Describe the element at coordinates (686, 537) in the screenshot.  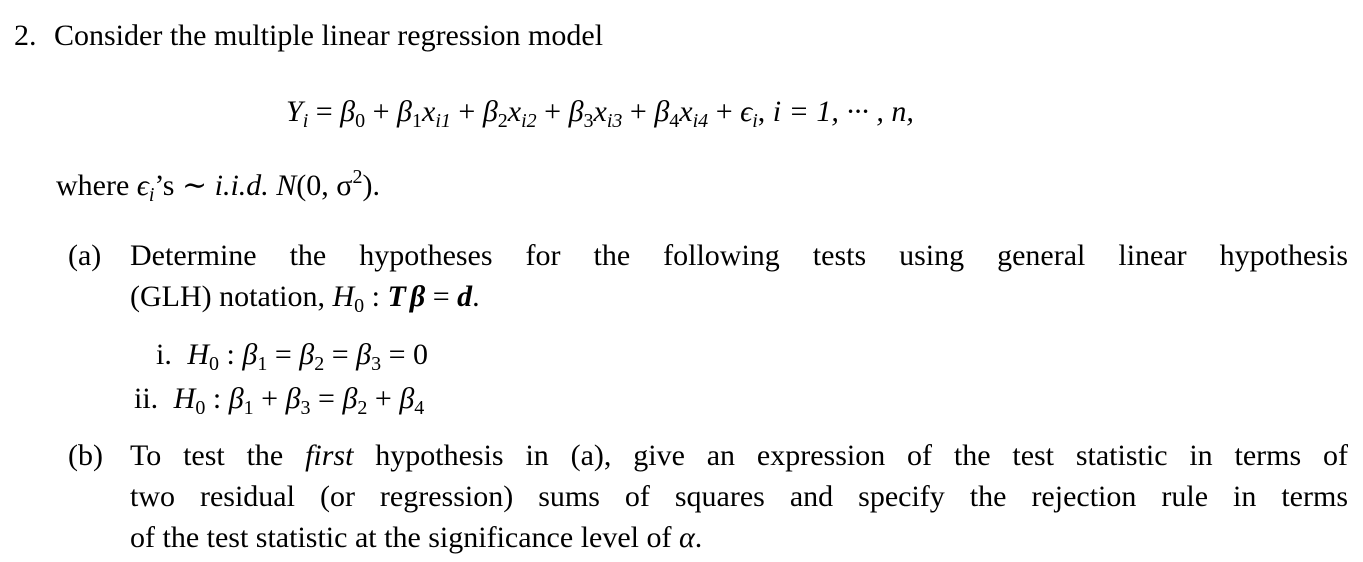
I see `part-b-alpha: α` at that location.